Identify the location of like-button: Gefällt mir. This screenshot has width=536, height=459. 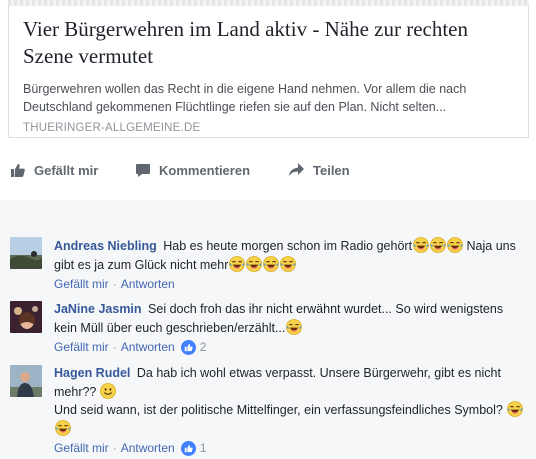
(72, 170).